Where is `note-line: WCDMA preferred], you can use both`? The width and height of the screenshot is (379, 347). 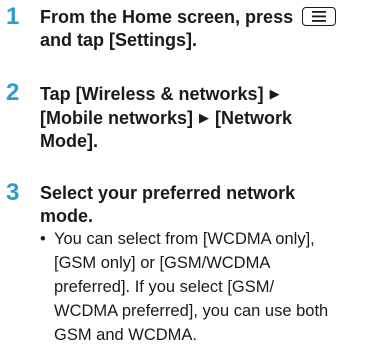 note-line: WCDMA preferred], you can use both is located at coordinates (191, 311).